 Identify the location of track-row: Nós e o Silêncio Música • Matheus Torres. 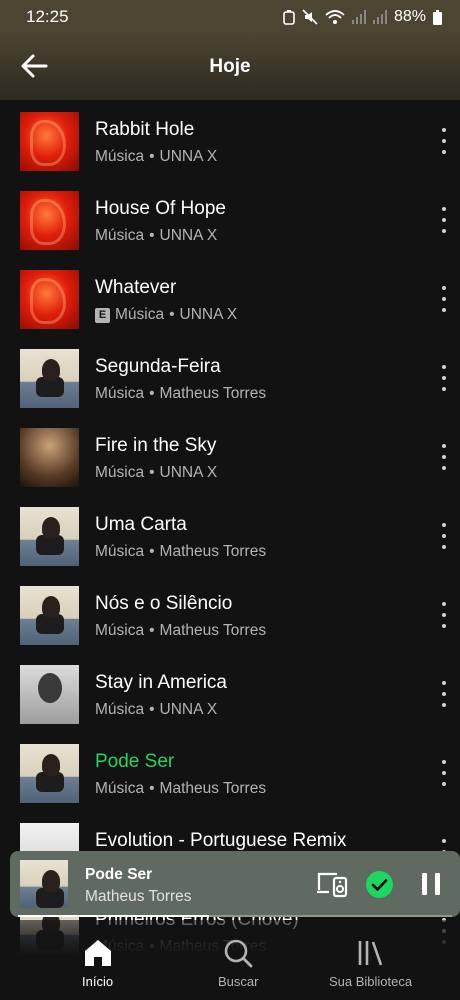
(230, 613).